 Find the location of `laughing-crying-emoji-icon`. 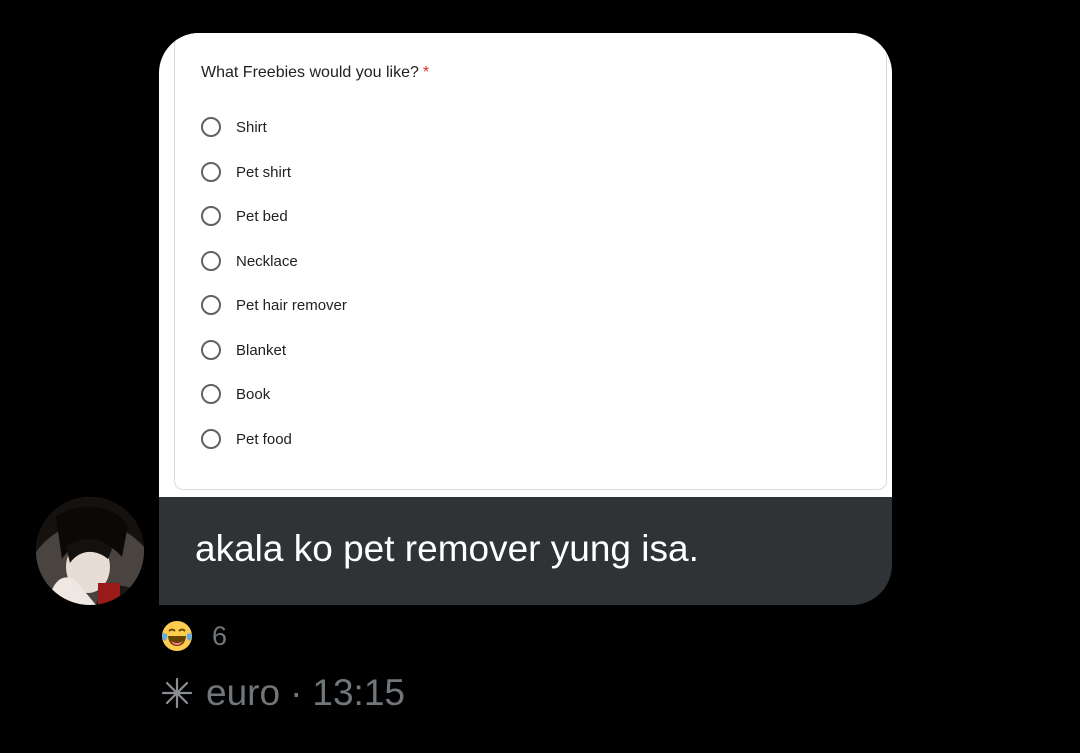

laughing-crying-emoji-icon is located at coordinates (177, 636).